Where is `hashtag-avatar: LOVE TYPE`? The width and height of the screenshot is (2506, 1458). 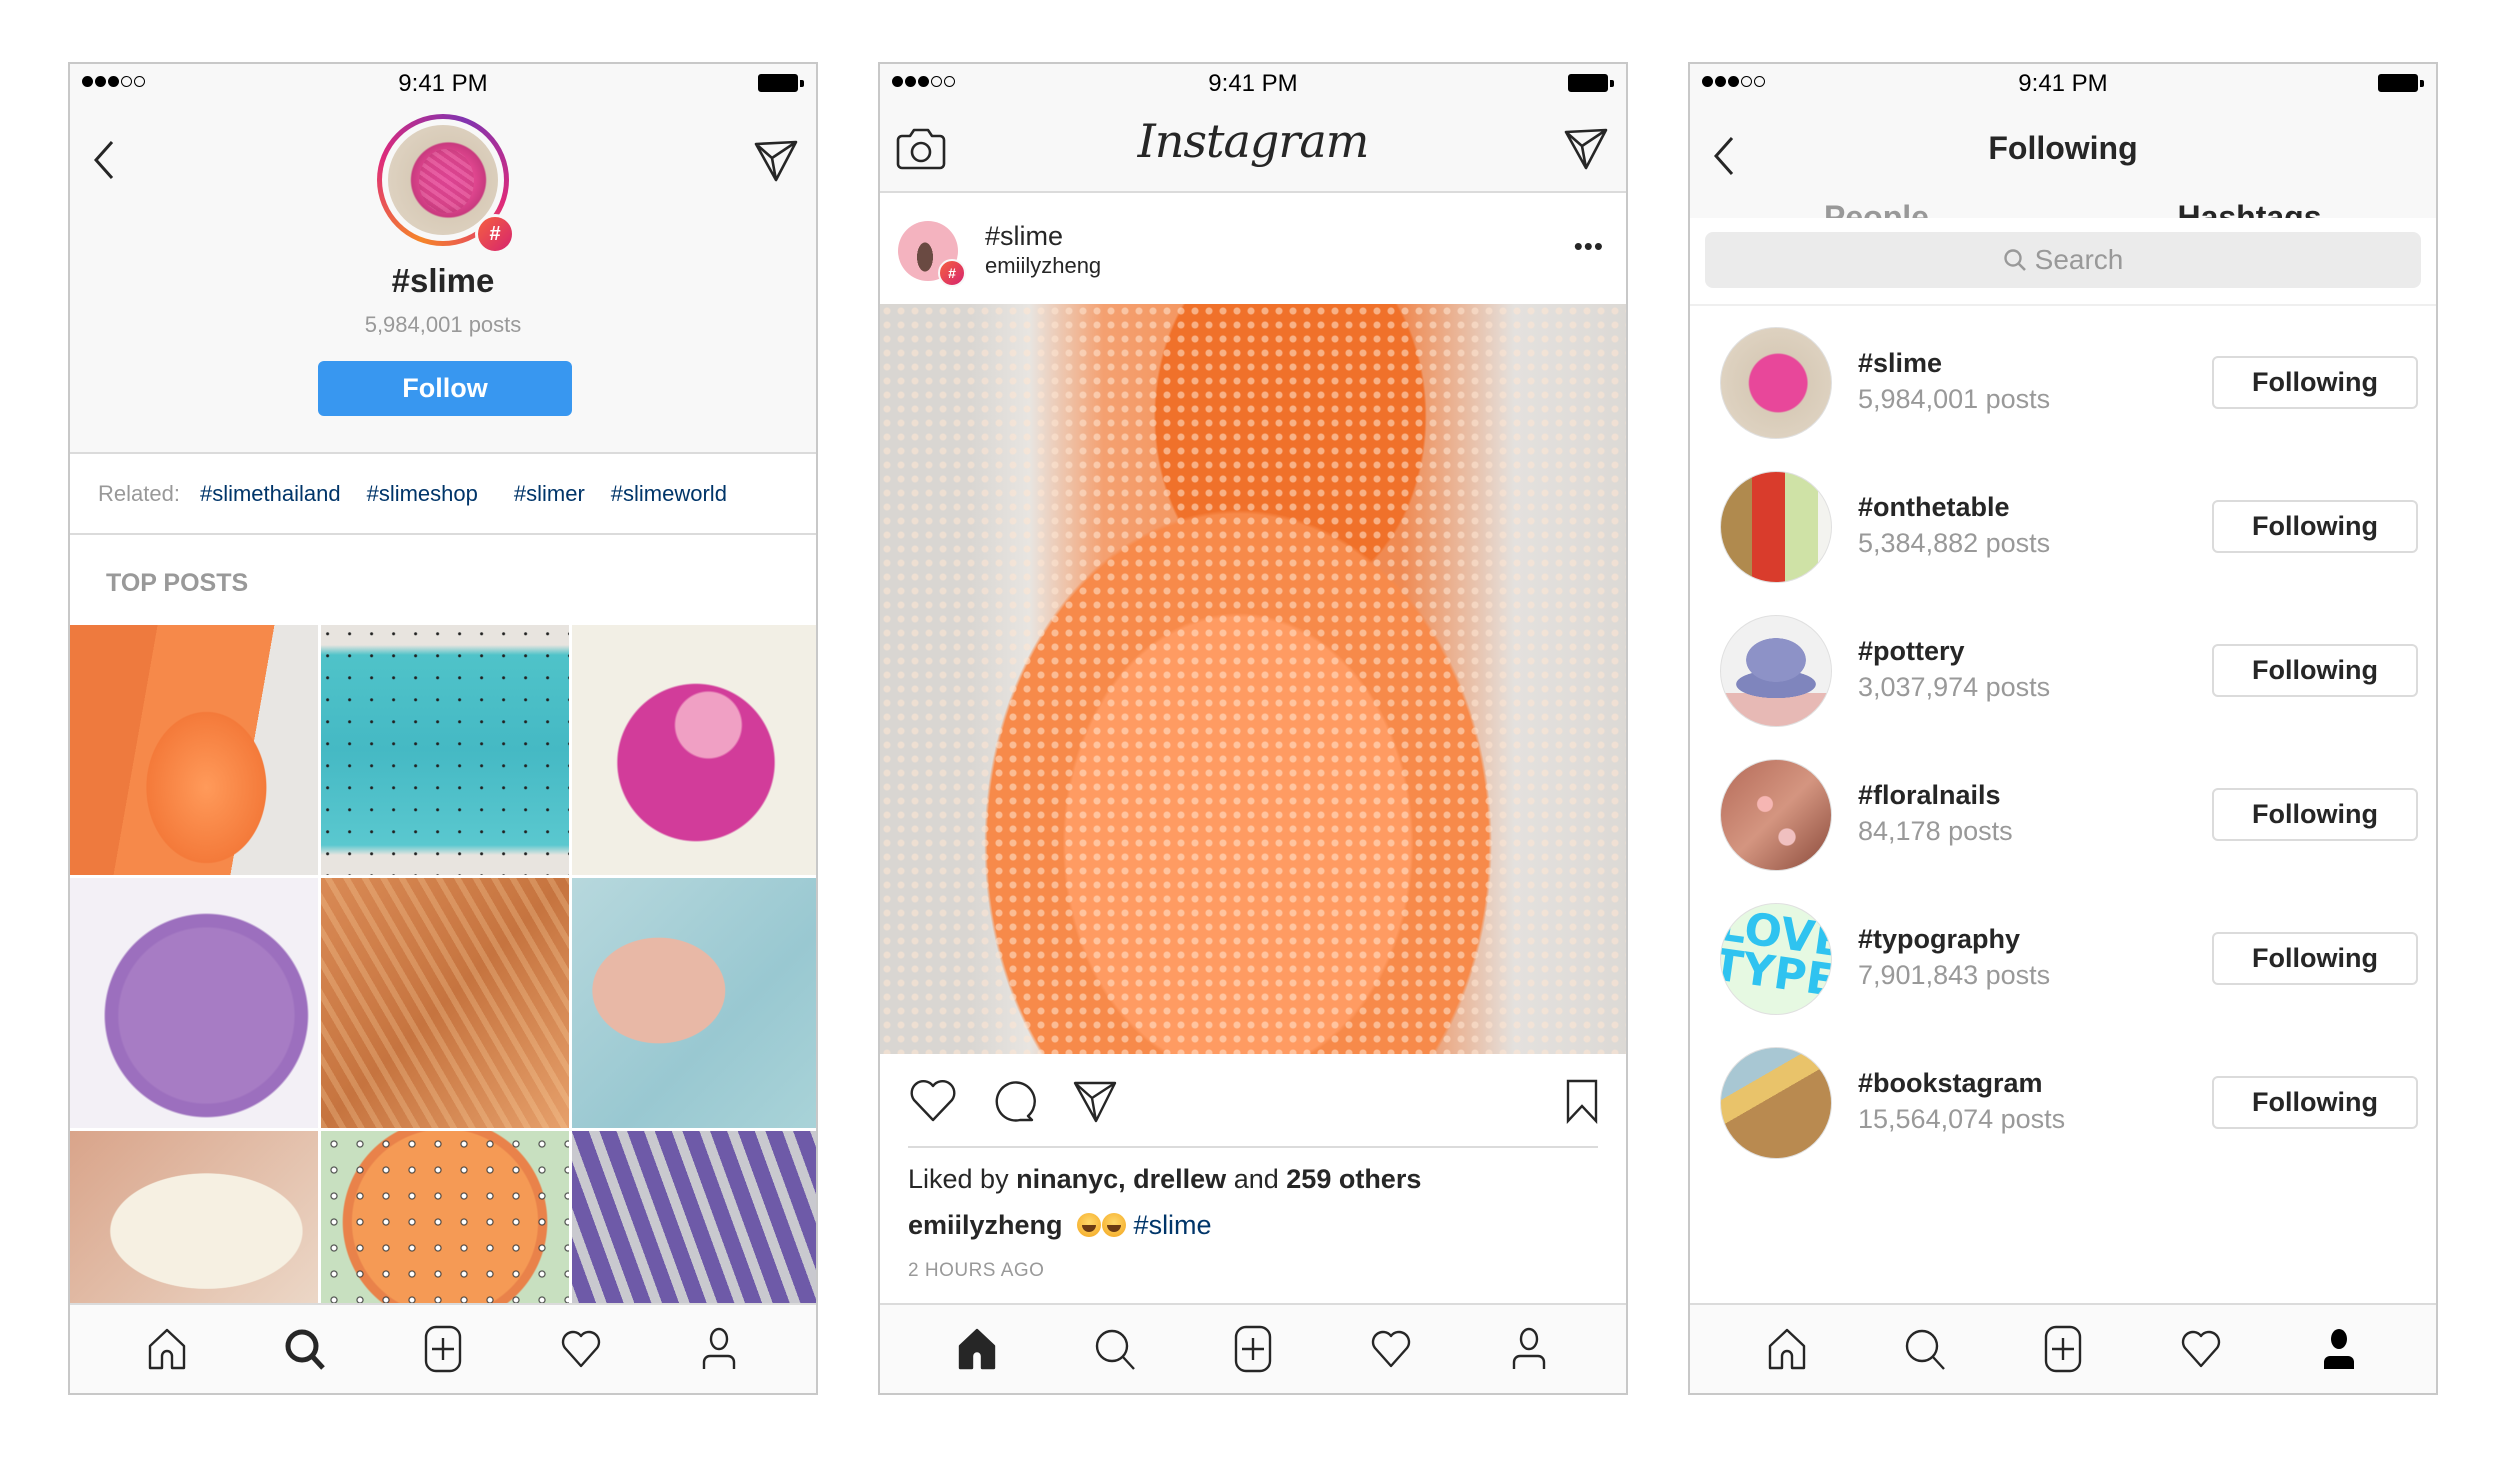
hashtag-avatar: LOVE TYPE is located at coordinates (1776, 959).